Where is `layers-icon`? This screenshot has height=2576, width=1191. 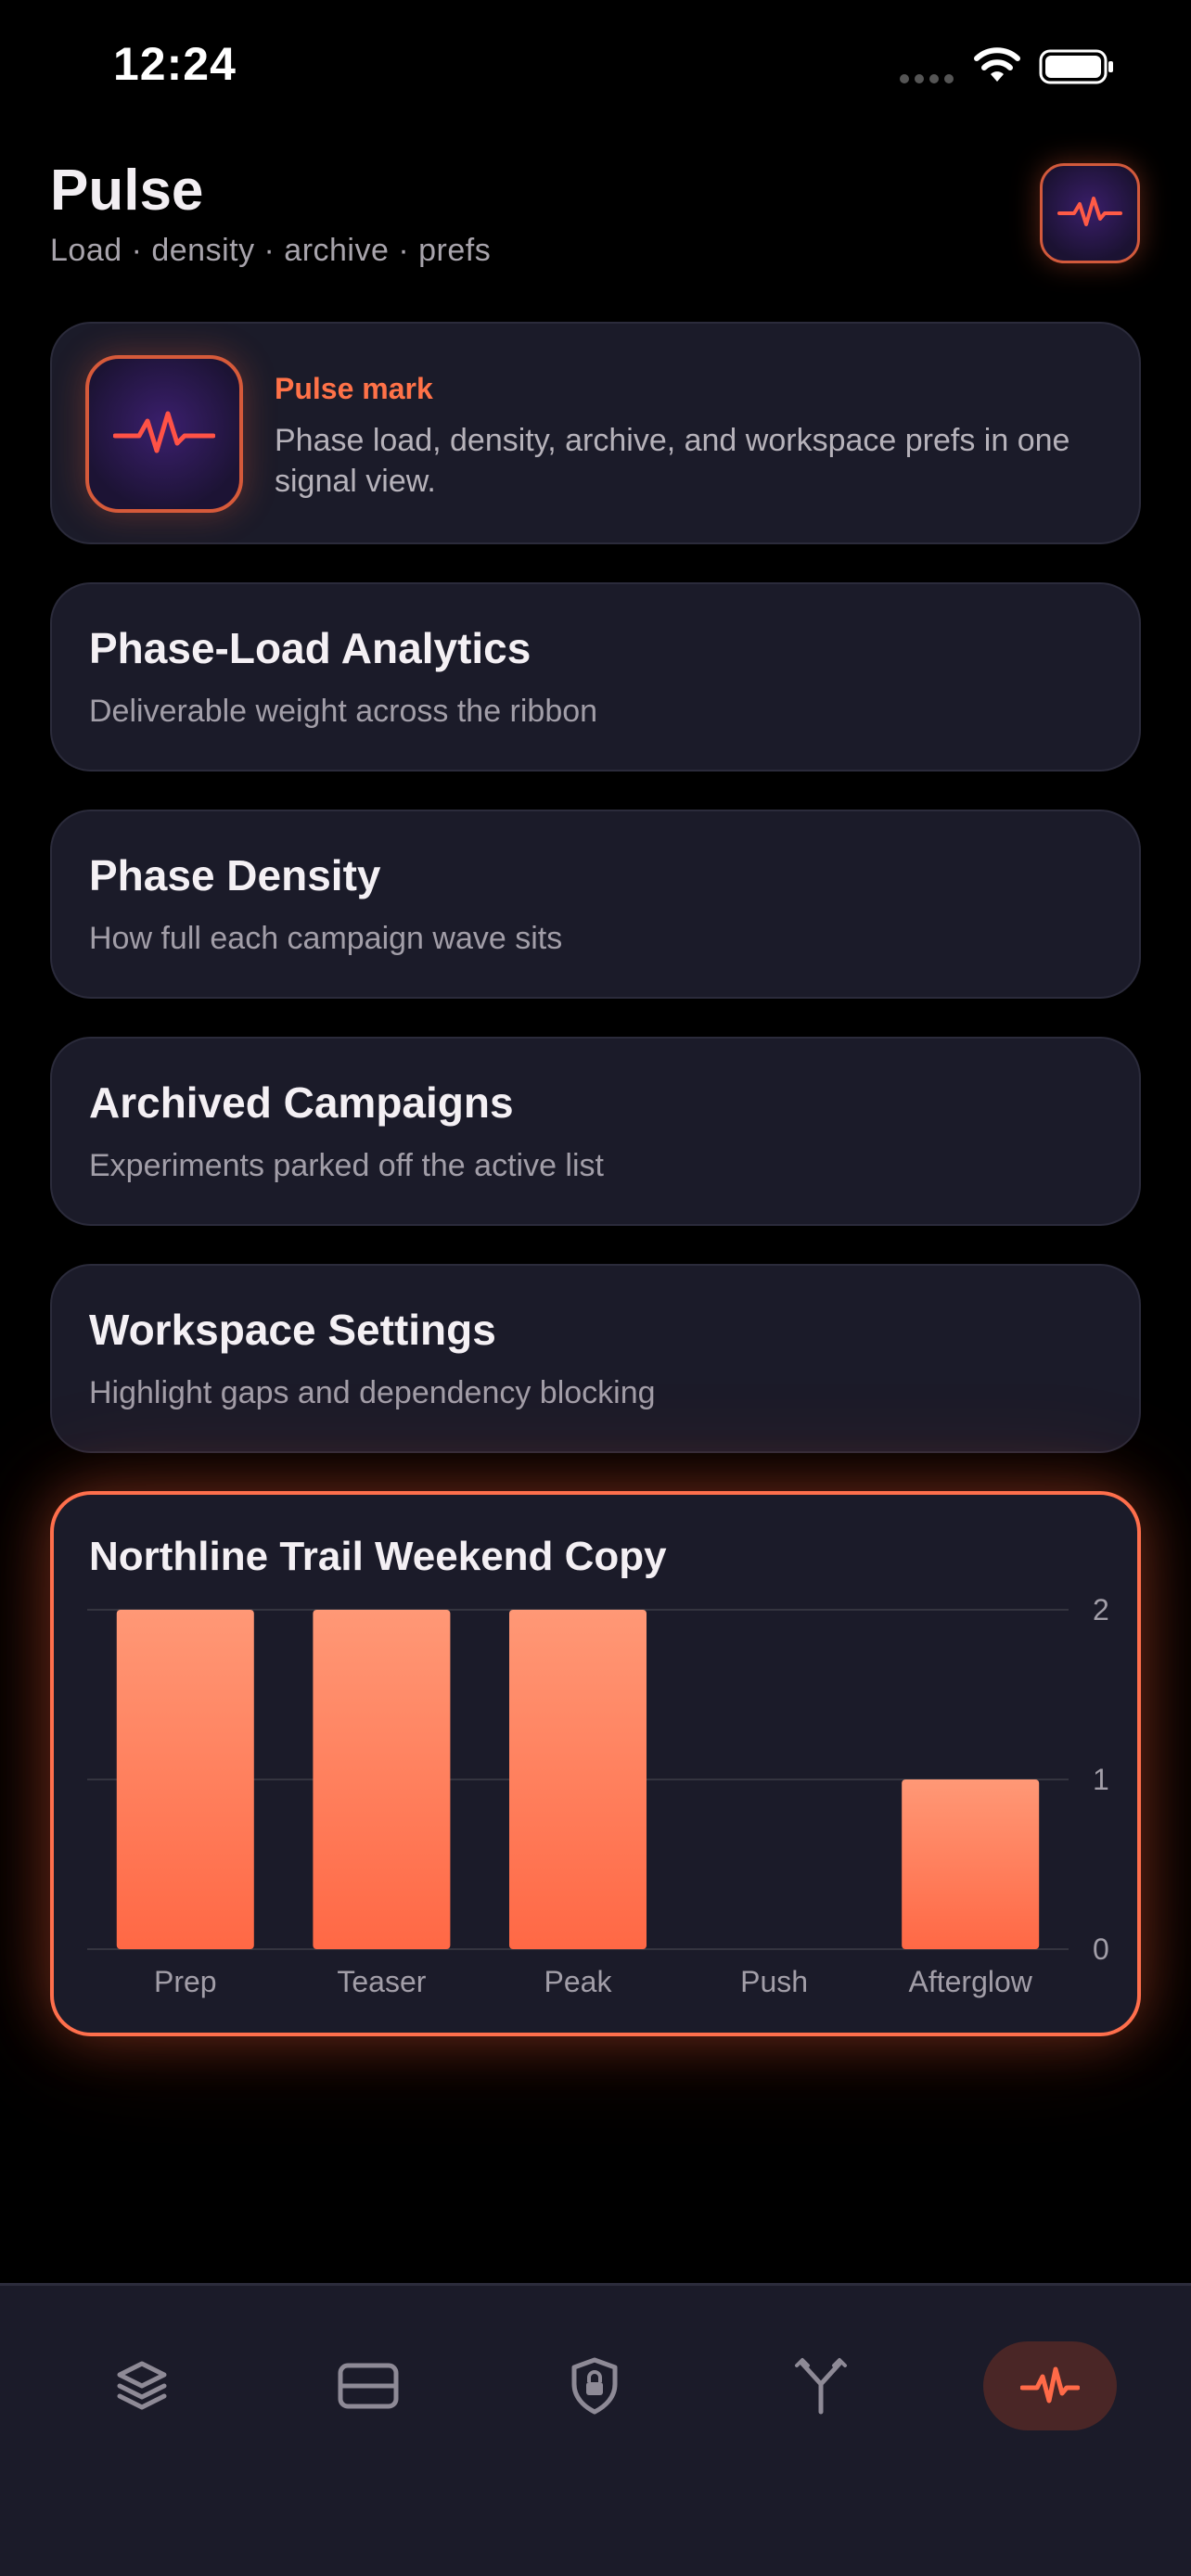
layers-icon is located at coordinates (142, 2385).